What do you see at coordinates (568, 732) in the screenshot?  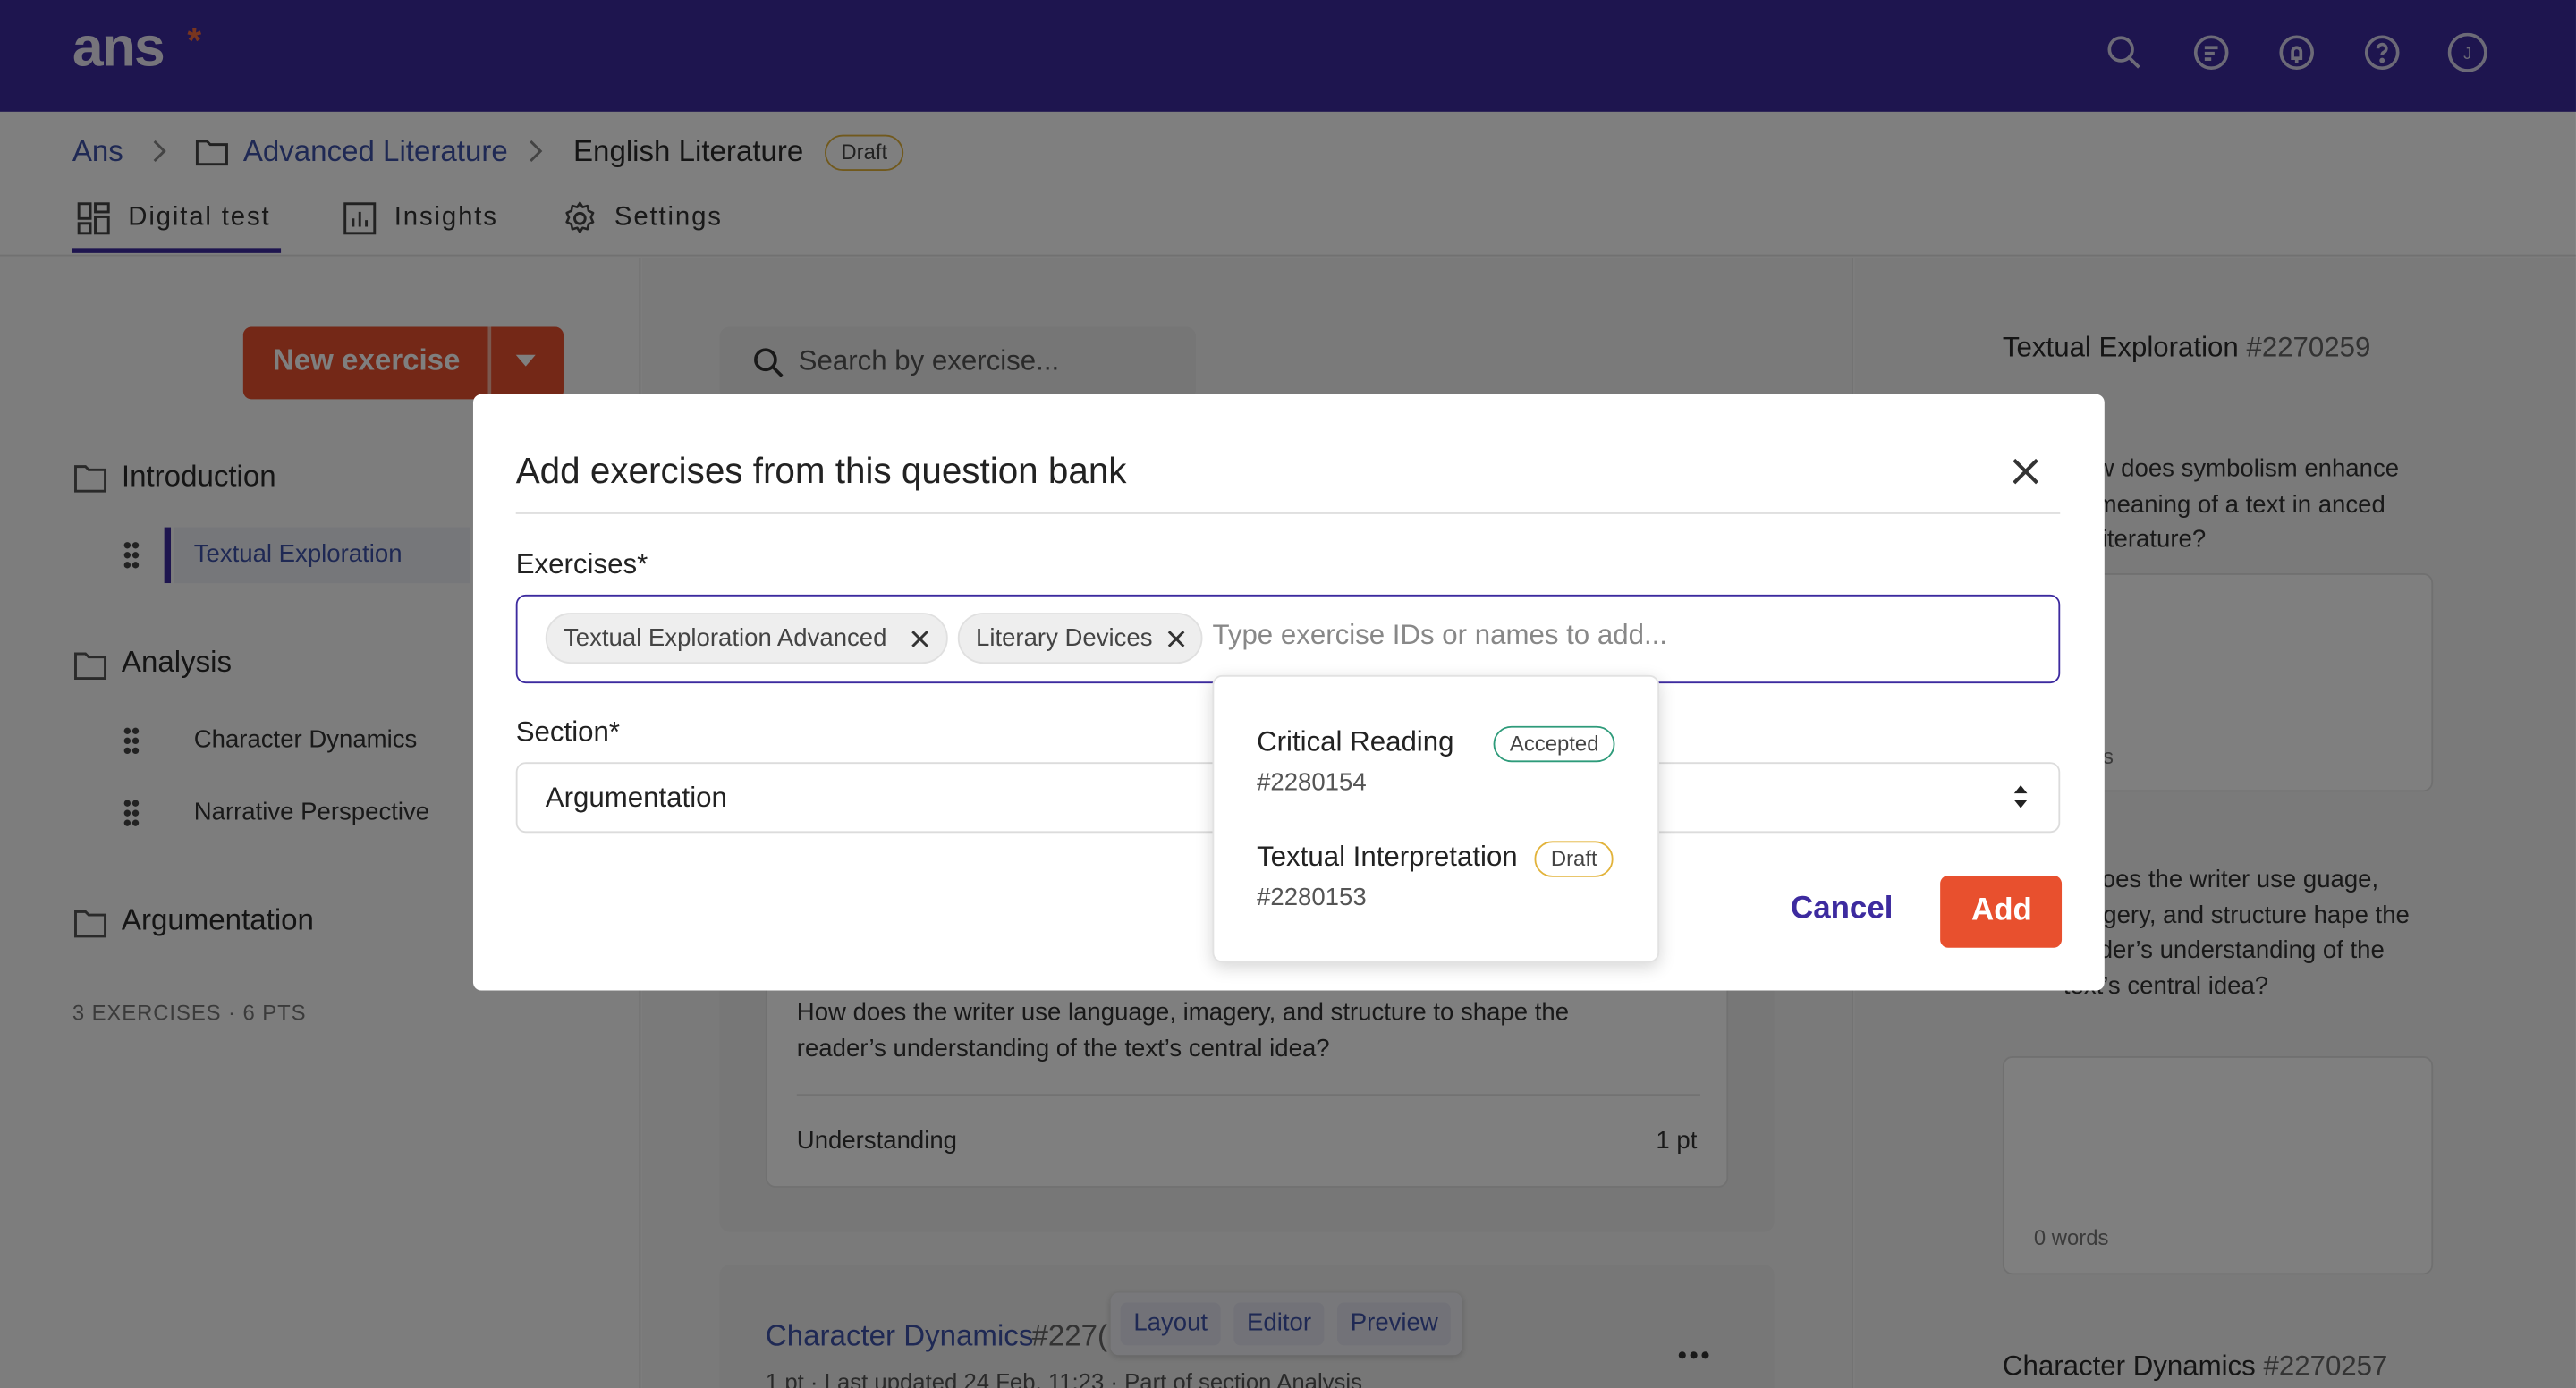 I see `section-label: Section*` at bounding box center [568, 732].